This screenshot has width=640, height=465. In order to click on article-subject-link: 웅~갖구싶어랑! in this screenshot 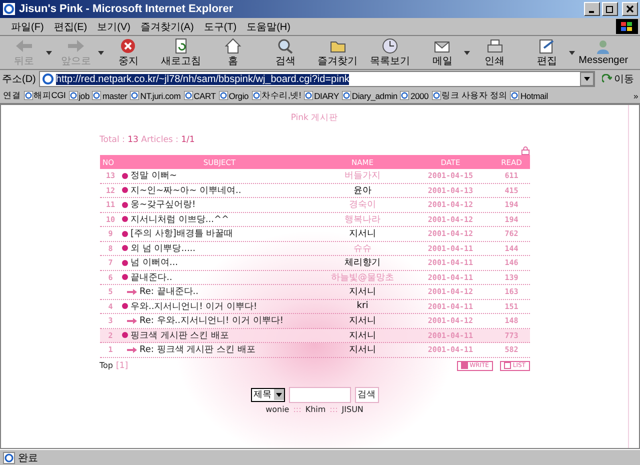, I will do `click(163, 205)`.